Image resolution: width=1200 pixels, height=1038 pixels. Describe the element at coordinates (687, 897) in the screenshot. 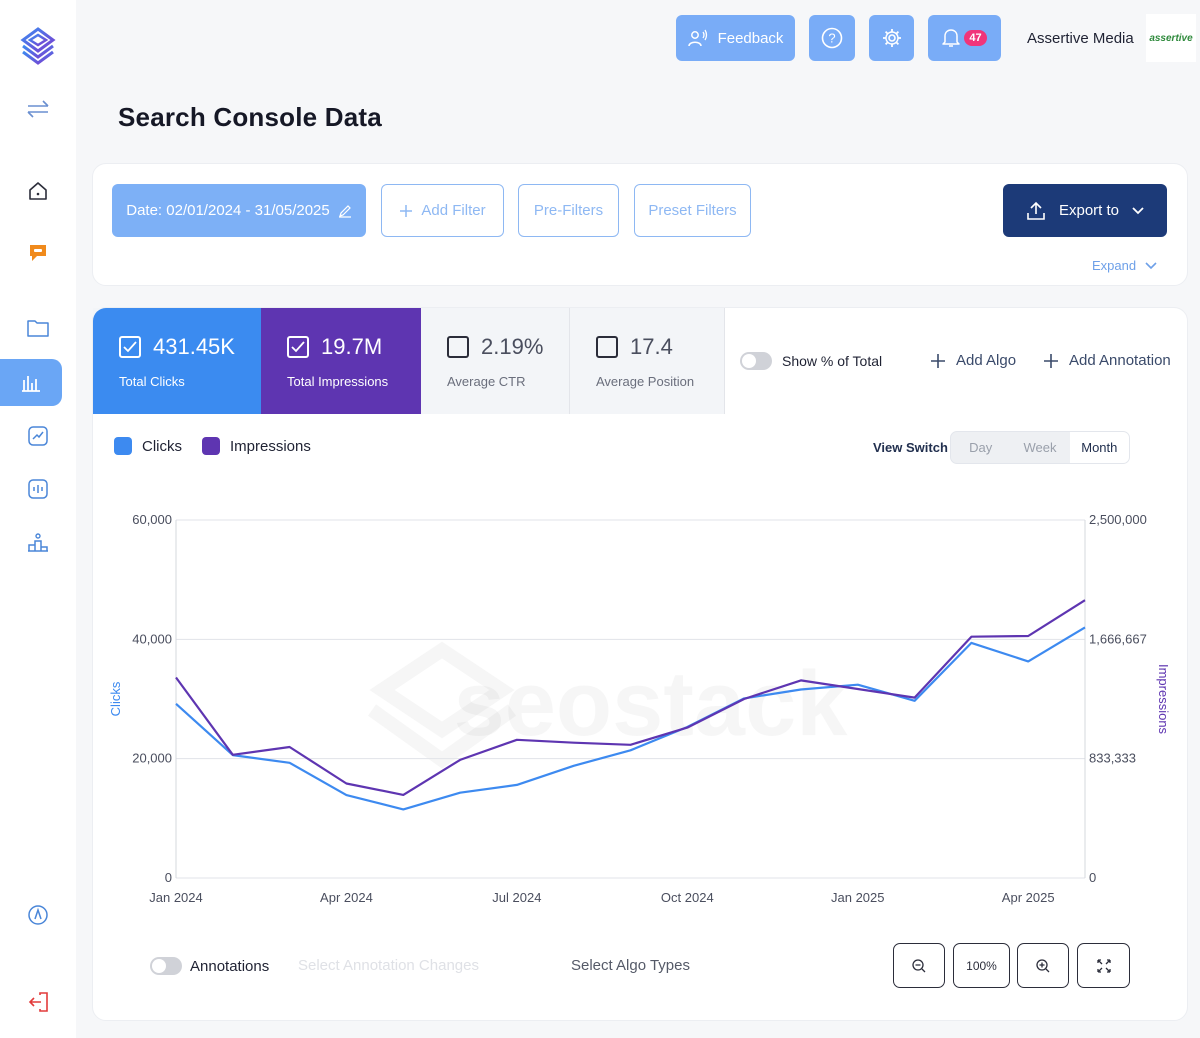

I see `x-tick-label: Oct 2024` at that location.